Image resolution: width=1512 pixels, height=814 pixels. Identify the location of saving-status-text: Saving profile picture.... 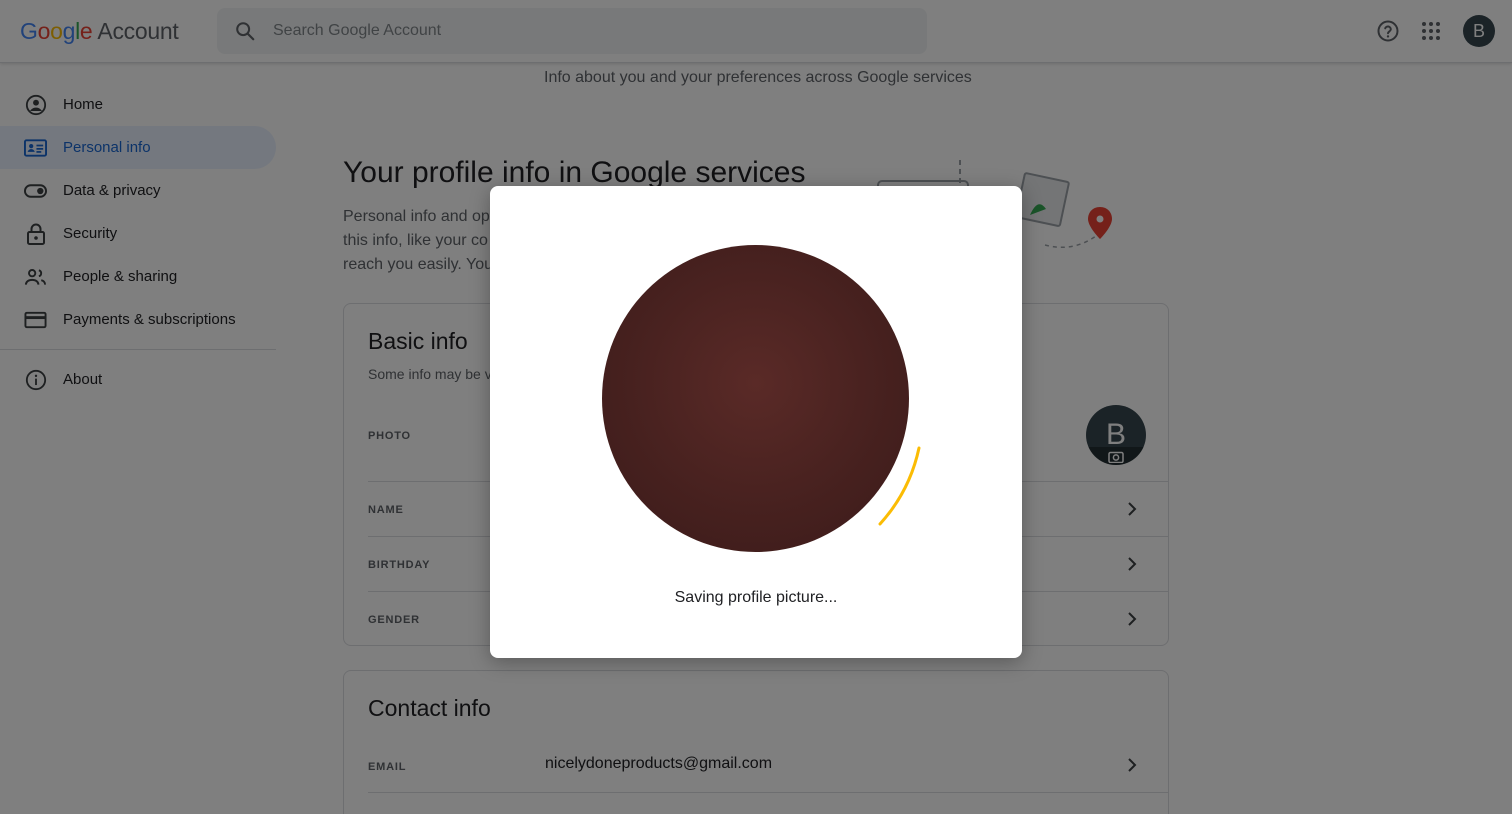
(756, 597).